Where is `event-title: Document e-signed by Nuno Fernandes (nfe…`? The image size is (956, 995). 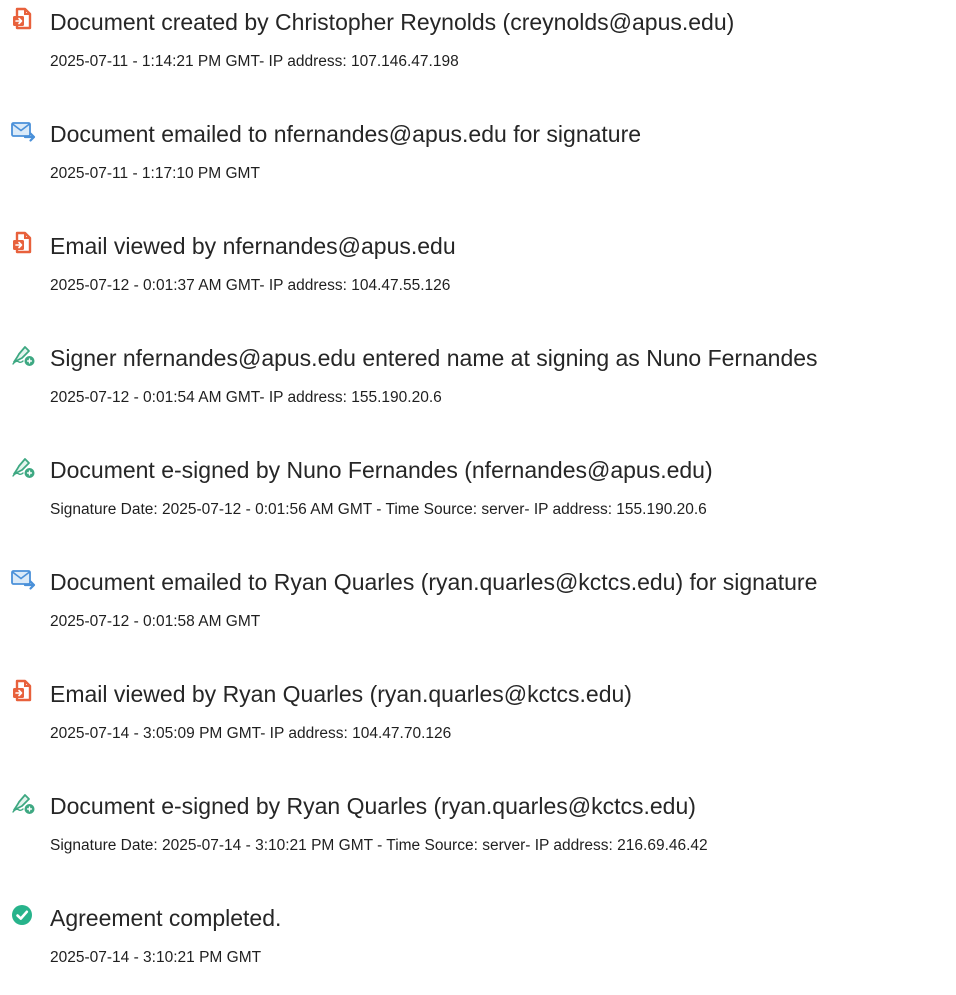
event-title: Document e-signed by Nuno Fernandes (nfe… is located at coordinates (381, 470).